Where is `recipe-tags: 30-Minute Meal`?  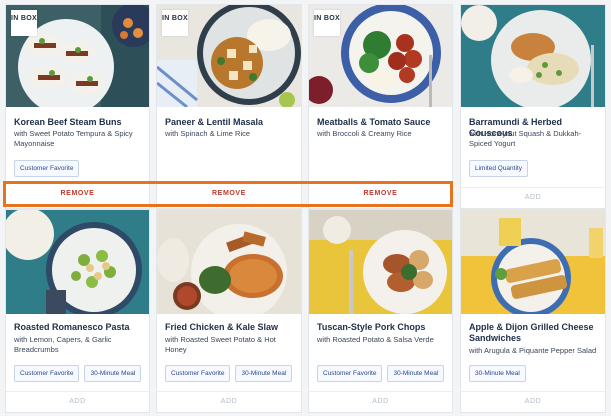
recipe-tags: 30-Minute Meal is located at coordinates (497, 373).